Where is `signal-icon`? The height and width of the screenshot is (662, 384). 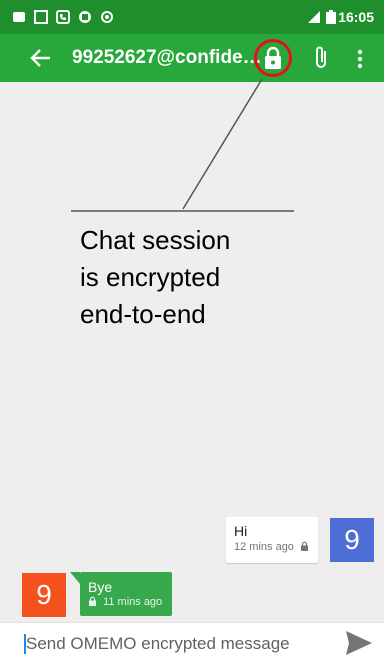 signal-icon is located at coordinates (314, 17).